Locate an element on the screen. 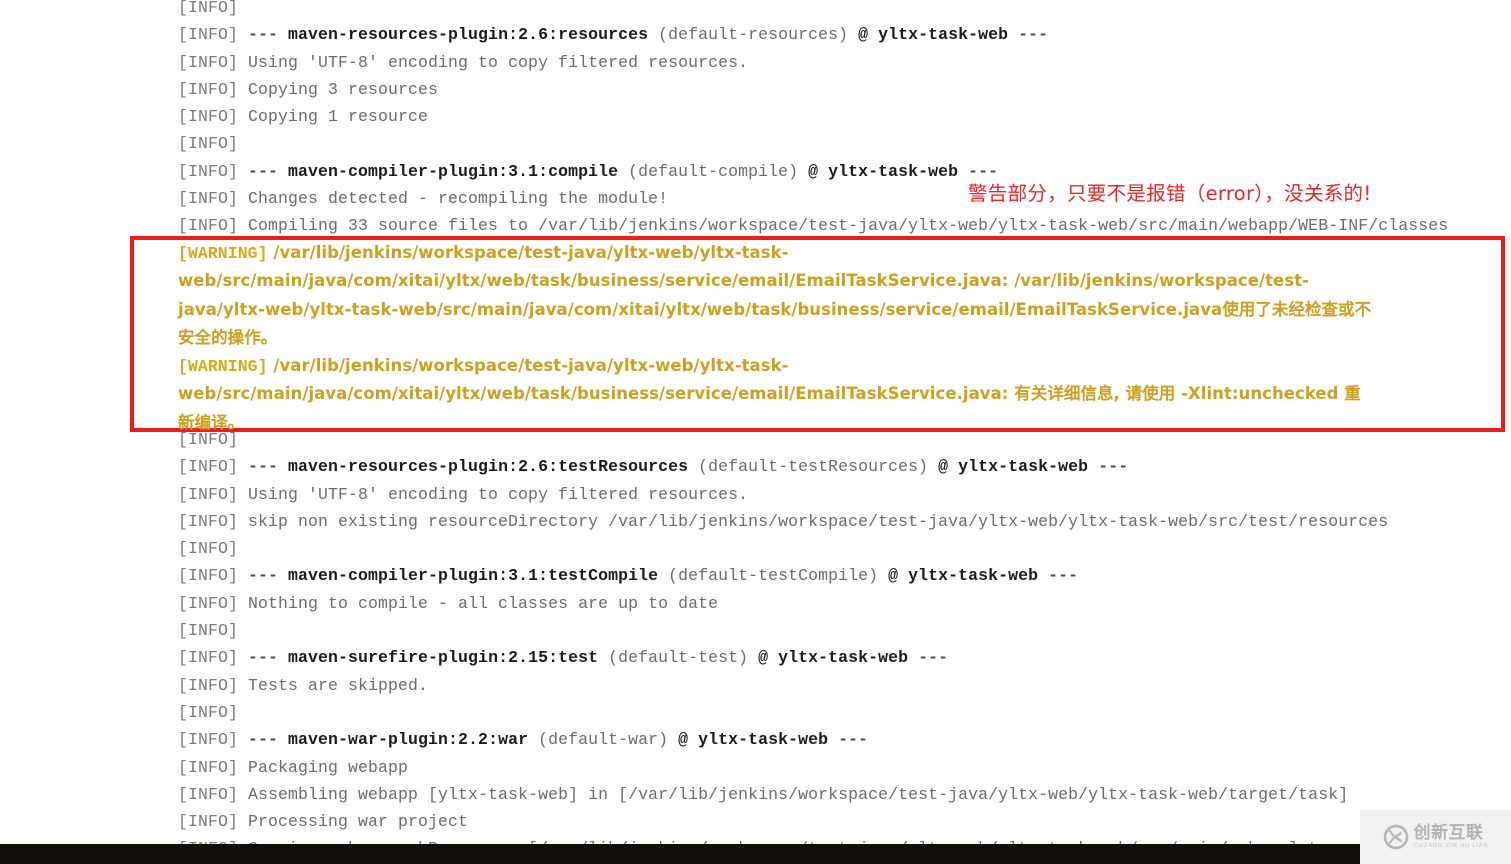  maven-goal: maven-surefire-plugin:2.15:test is located at coordinates (443, 658).